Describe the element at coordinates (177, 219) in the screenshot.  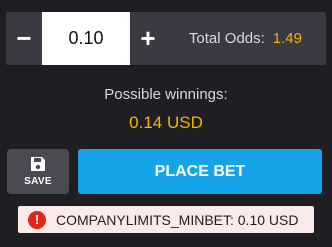
I see `error-message: COMPANYLIMITS_MINBET: 0.10 USD` at that location.